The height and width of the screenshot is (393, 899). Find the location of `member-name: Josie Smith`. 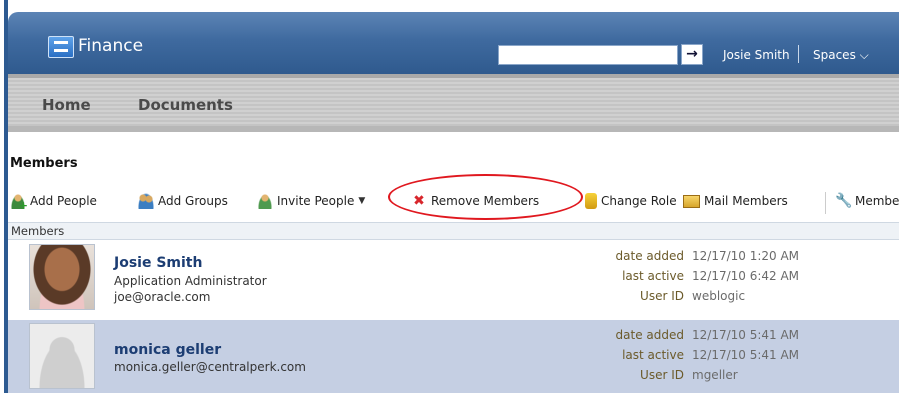

member-name: Josie Smith is located at coordinates (158, 263).